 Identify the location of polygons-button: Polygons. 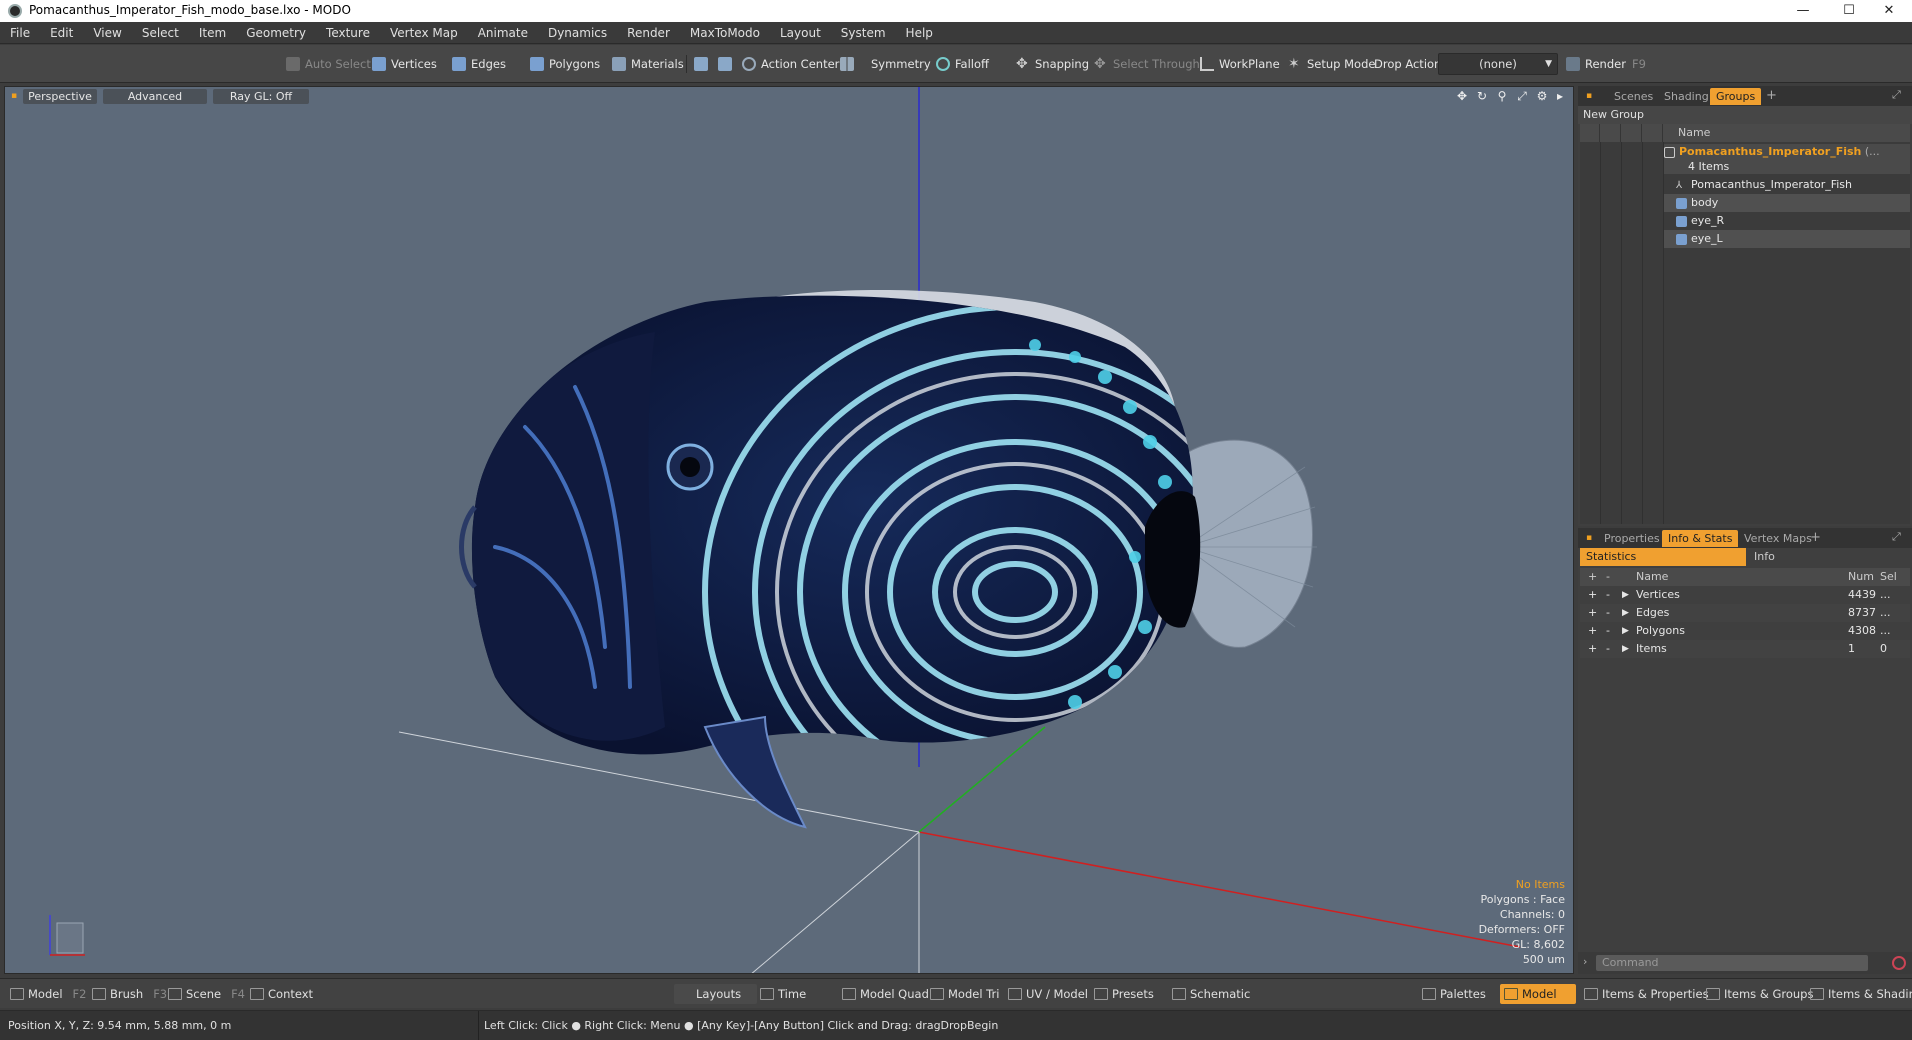
(563, 64).